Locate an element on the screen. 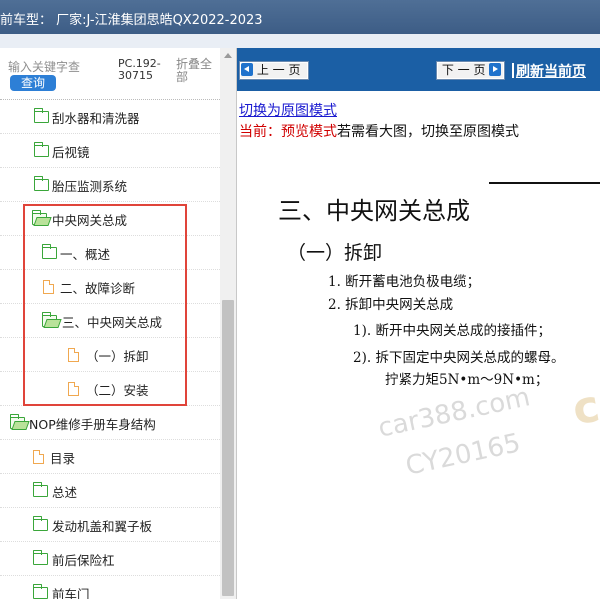 The image size is (600, 599). search-area: 查询 PC.192-30715 折叠全部 is located at coordinates (110, 74).